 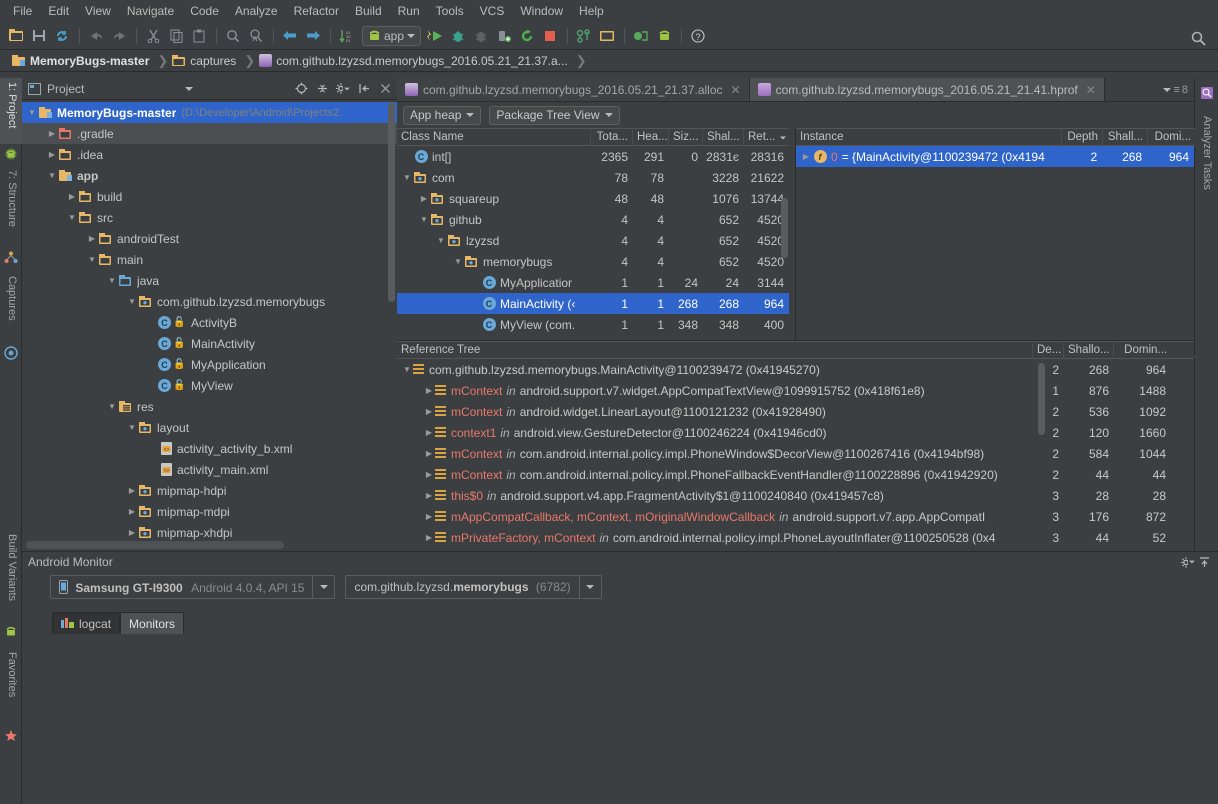 I want to click on column-class-name: Class Name, so click(x=494, y=137).